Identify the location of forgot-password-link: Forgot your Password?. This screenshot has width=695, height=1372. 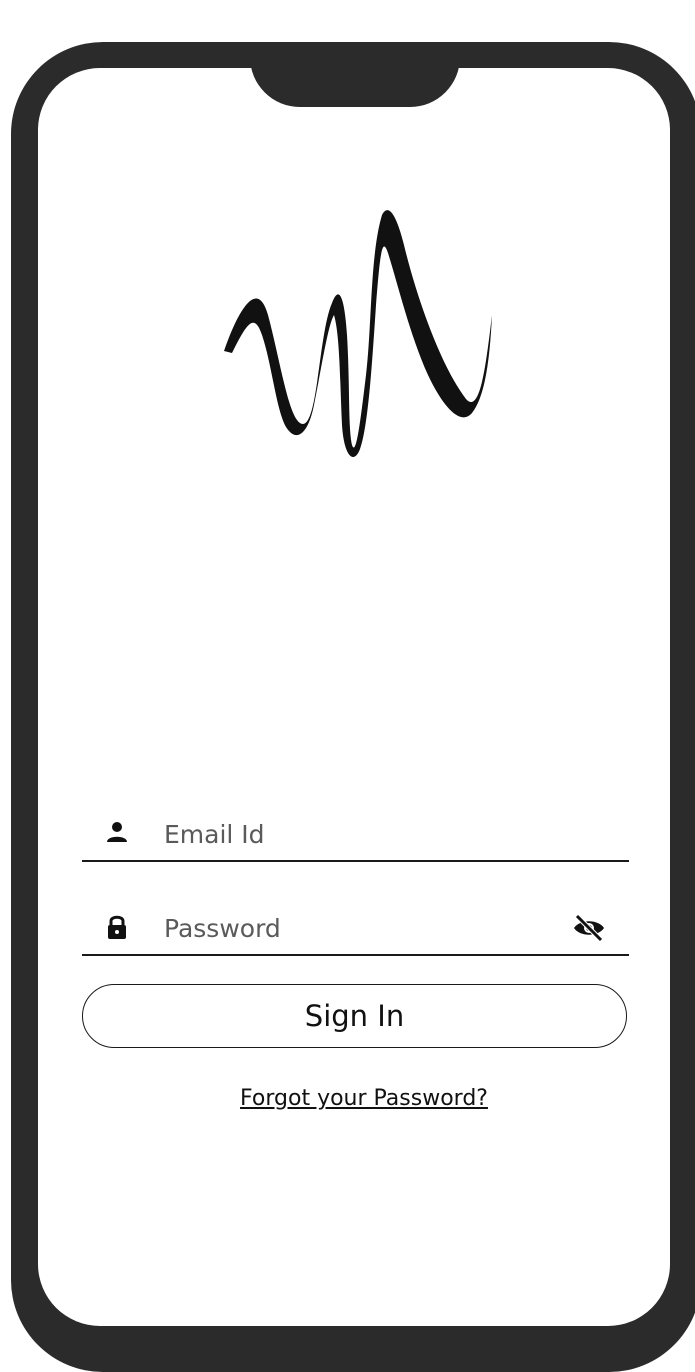
(347, 1098).